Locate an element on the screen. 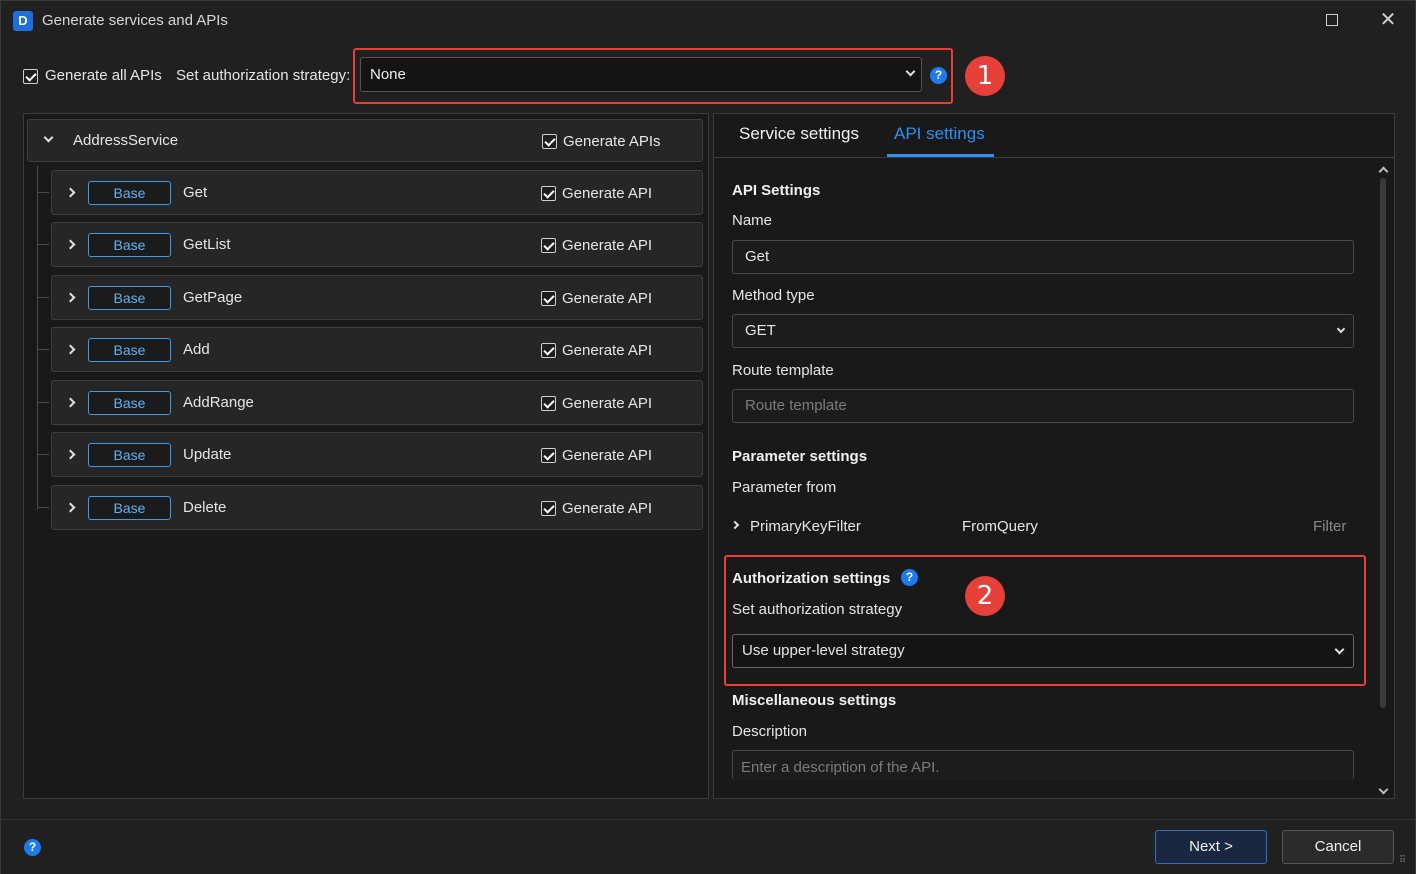 The height and width of the screenshot is (874, 1416). api-settings-heading: API Settings is located at coordinates (776, 190).